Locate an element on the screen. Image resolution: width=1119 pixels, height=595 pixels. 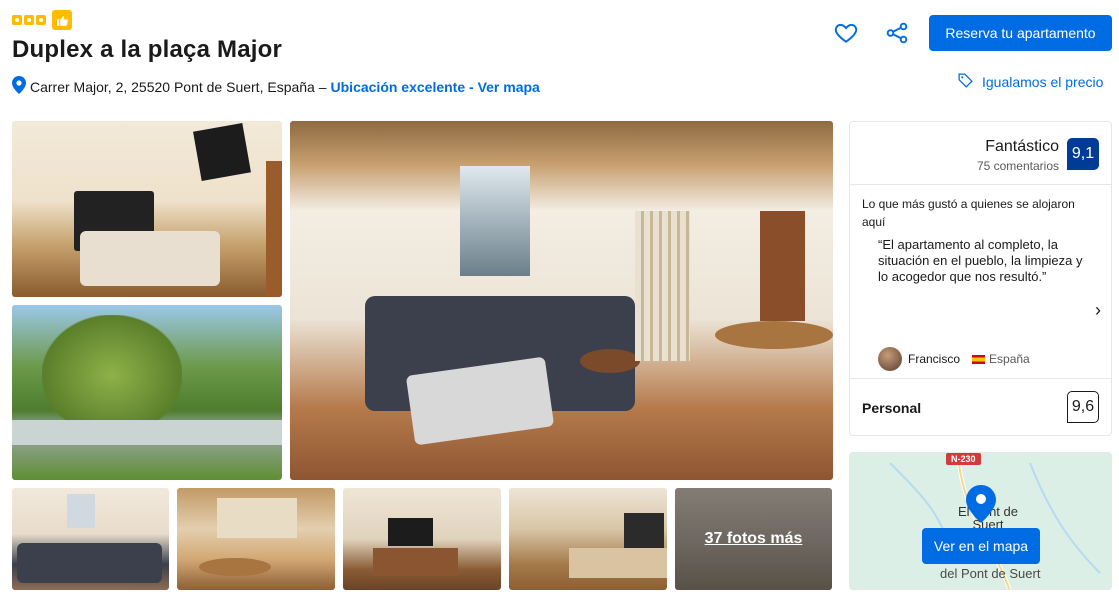
tv-cabinet is located at coordinates (415, 562).